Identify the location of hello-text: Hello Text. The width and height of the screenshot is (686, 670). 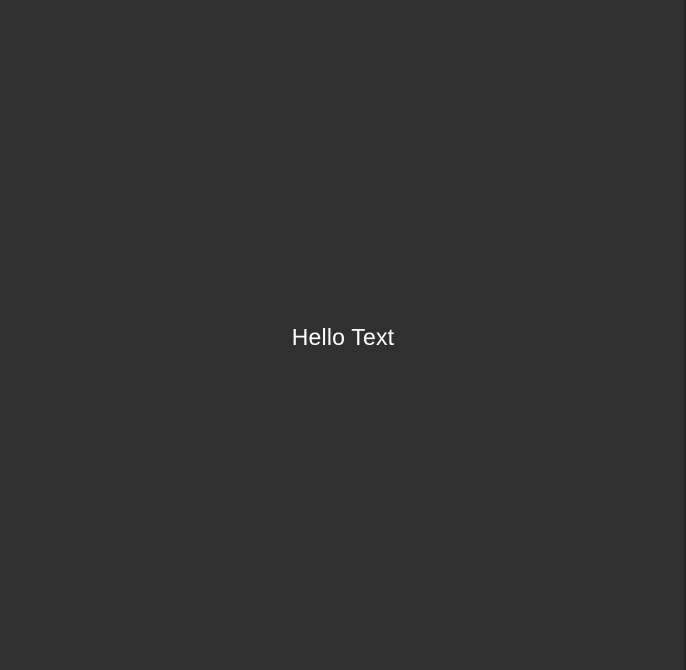
(343, 336).